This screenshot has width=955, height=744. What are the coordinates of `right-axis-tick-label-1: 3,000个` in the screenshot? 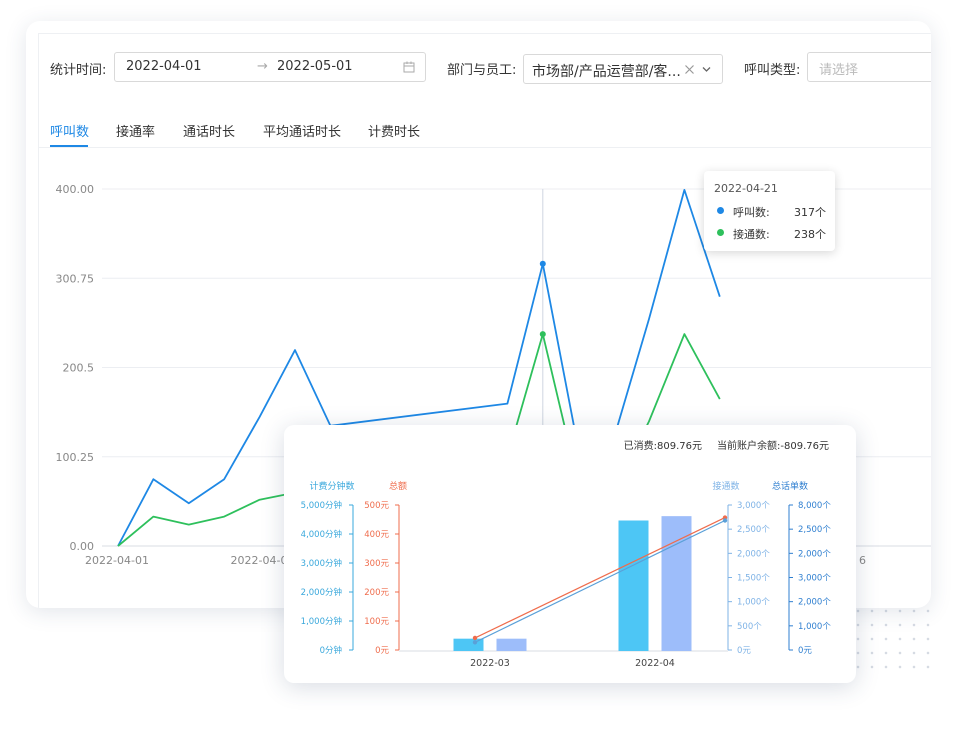 It's located at (814, 579).